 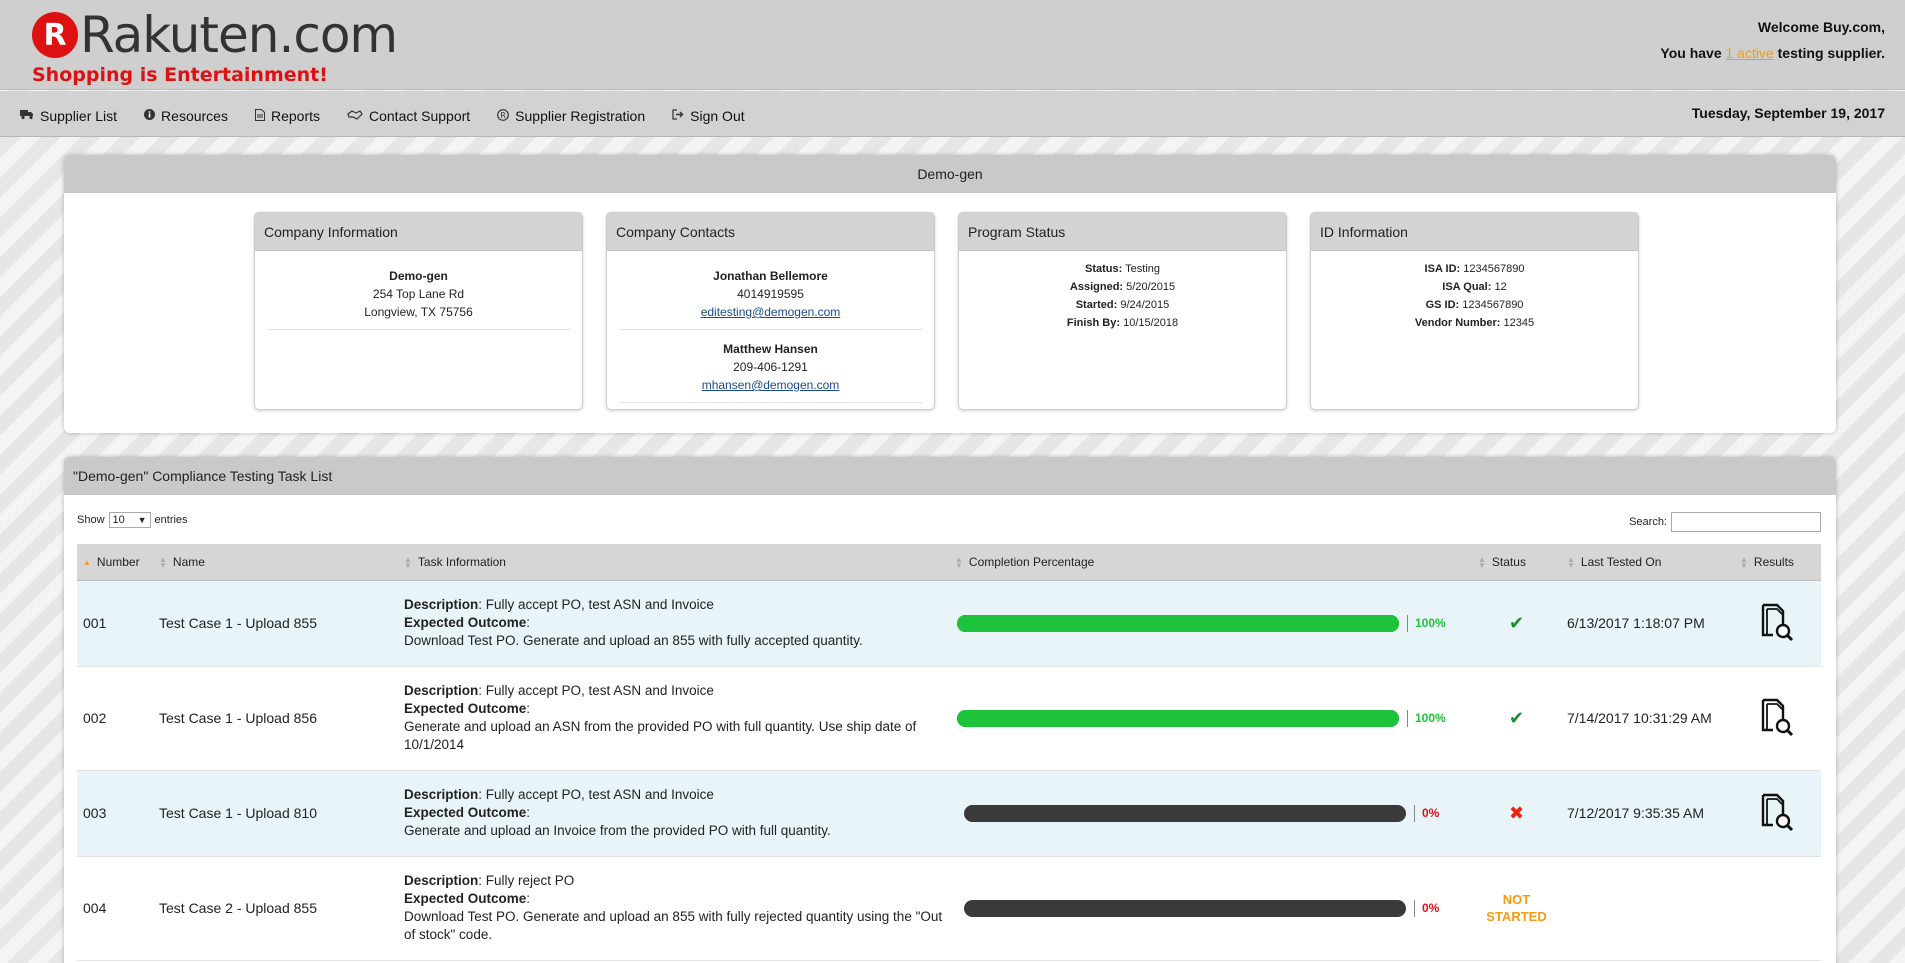 What do you see at coordinates (1647, 908) in the screenshot?
I see `last-tested-on` at bounding box center [1647, 908].